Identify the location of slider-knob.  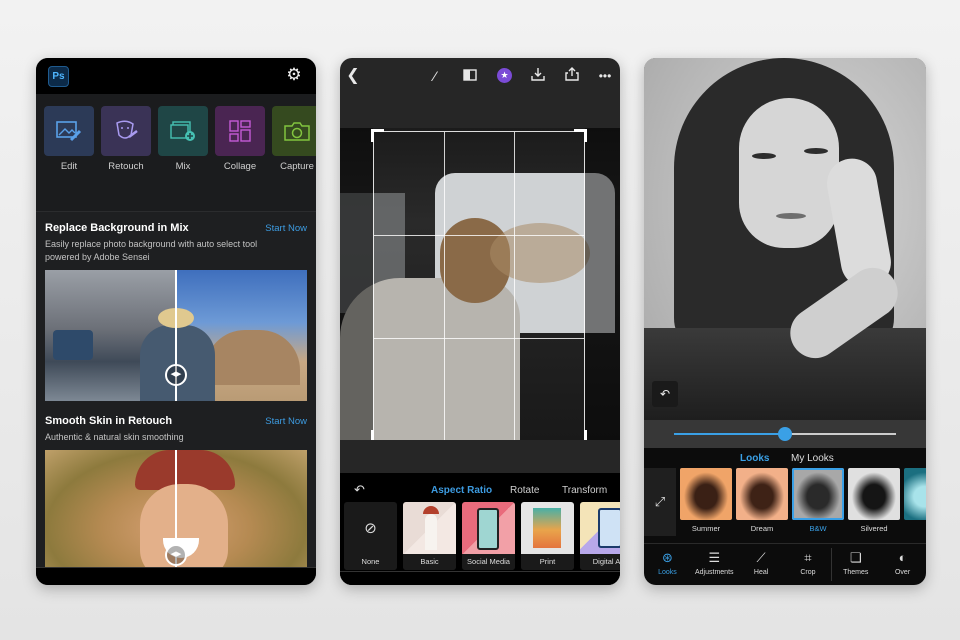
(785, 434).